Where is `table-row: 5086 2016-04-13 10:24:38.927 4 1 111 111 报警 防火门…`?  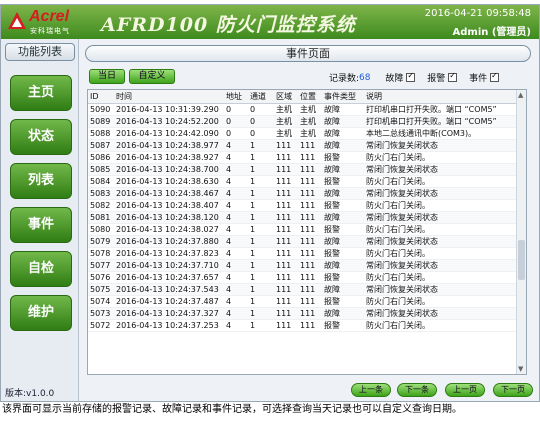 table-row: 5086 2016-04-13 10:24:38.927 4 1 111 111 报警 防火门… is located at coordinates (302, 157).